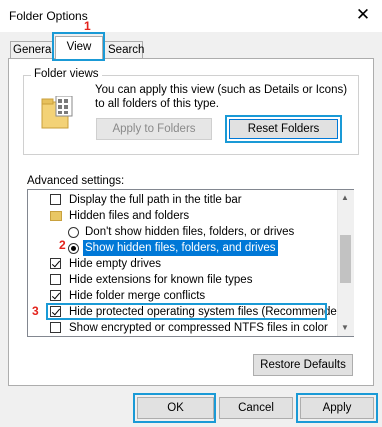 Image resolution: width=382 pixels, height=427 pixels. Describe the element at coordinates (180, 248) in the screenshot. I see `list-item-label-selected: Show hidden files, folders, and drives` at that location.